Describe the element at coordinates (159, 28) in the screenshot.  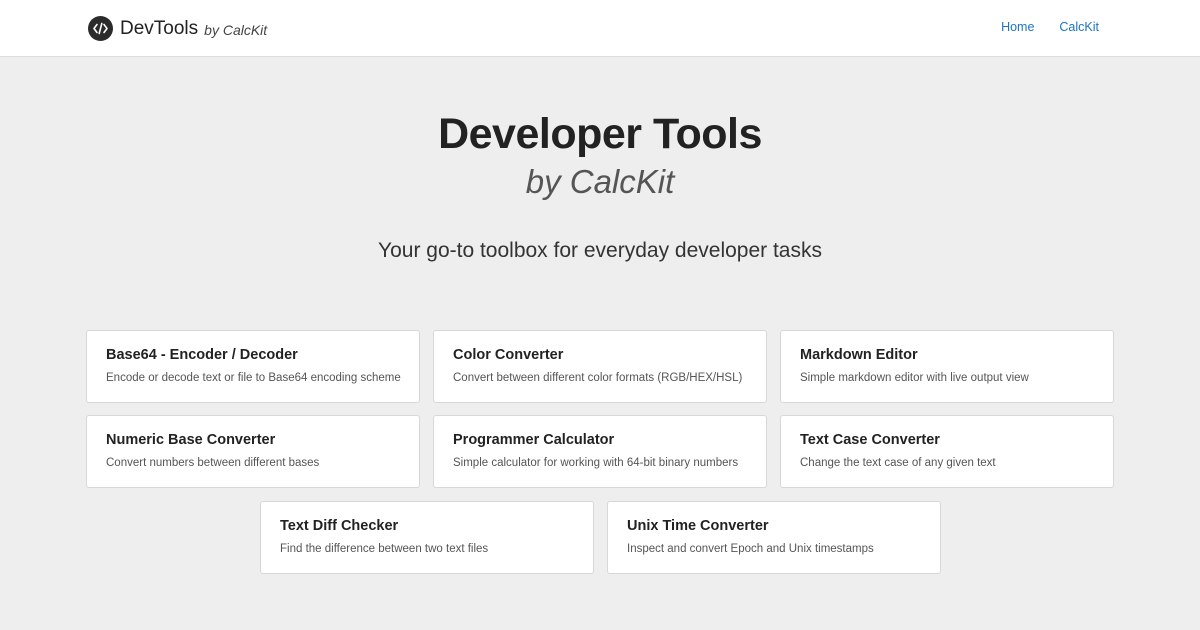
I see `brand-name: DevTools` at that location.